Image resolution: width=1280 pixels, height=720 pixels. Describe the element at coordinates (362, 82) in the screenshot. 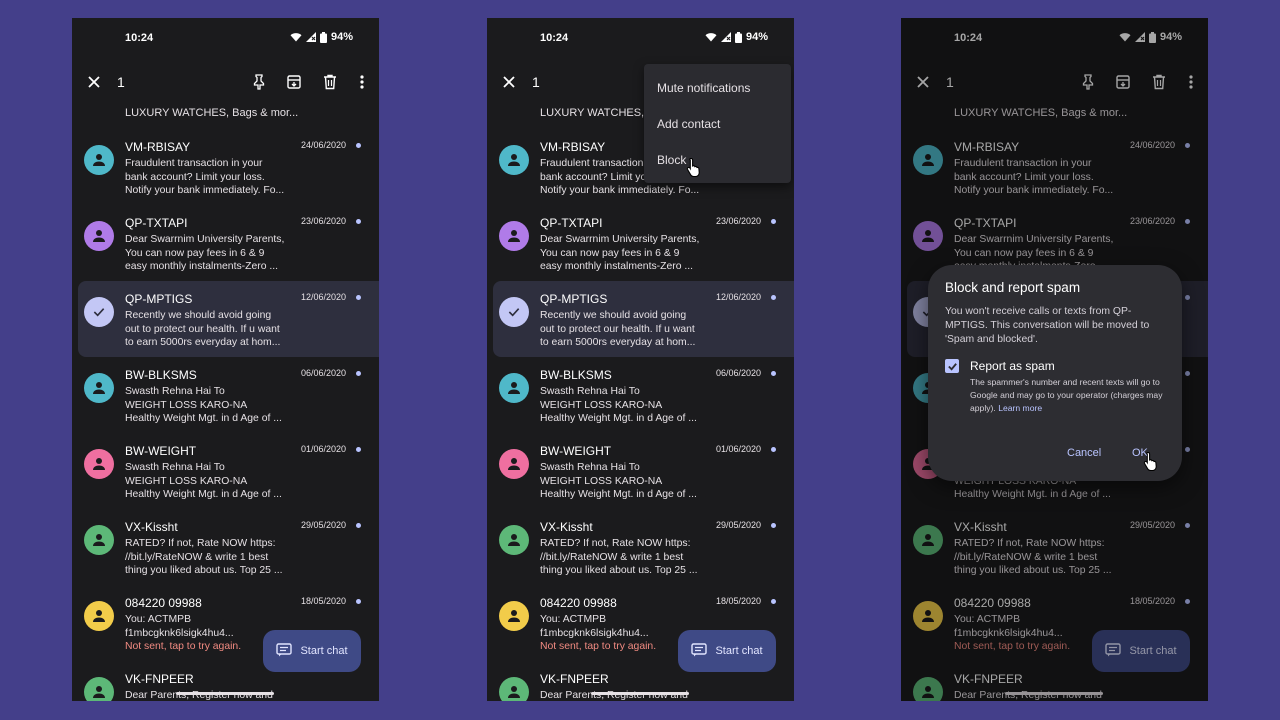

I see `more-options-icon` at that location.